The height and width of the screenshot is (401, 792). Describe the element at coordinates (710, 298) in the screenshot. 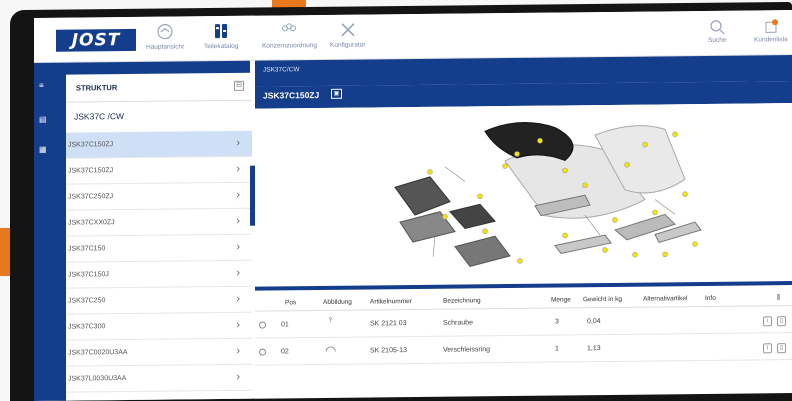

I see `col-info: Info` at that location.